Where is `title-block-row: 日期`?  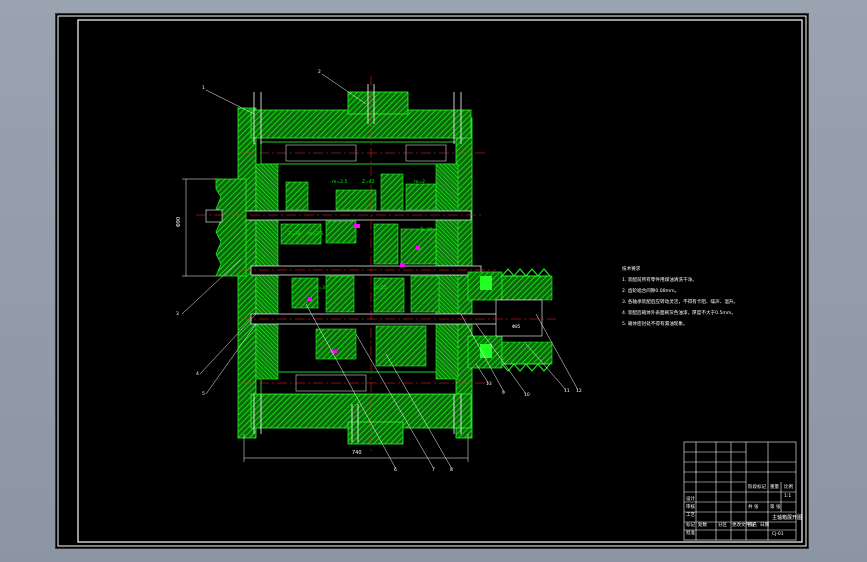 title-block-row: 日期 is located at coordinates (764, 525).